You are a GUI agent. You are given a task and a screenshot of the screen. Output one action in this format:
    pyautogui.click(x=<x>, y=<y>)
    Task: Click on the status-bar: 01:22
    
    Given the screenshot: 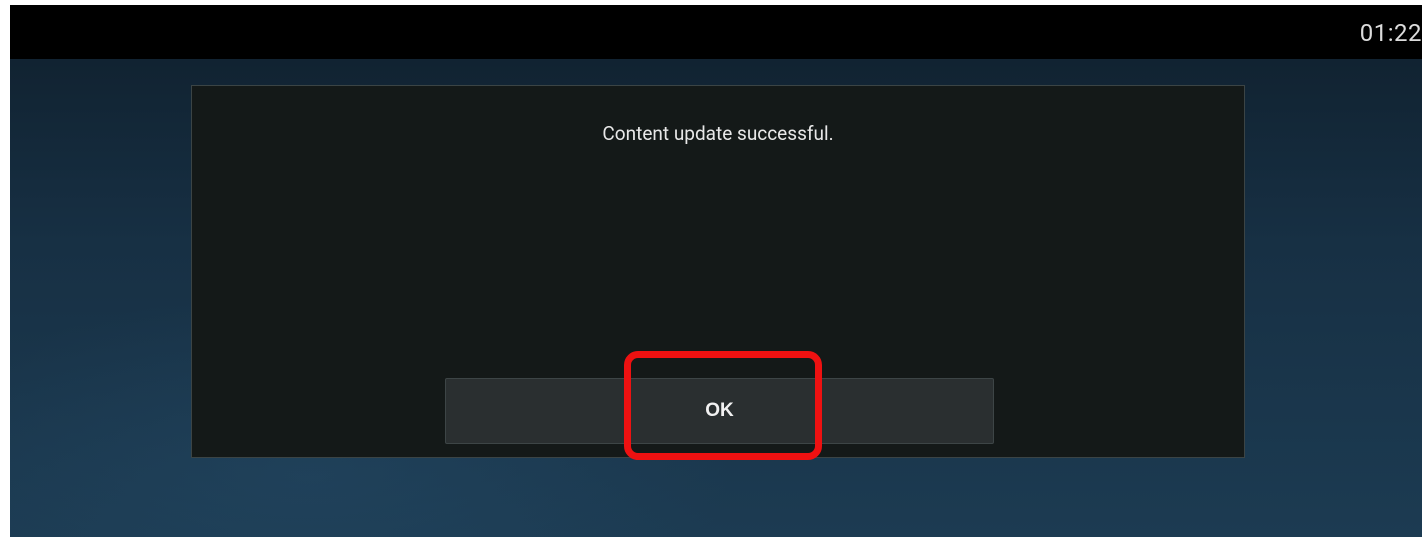 What is the action you would take?
    pyautogui.click(x=716, y=32)
    